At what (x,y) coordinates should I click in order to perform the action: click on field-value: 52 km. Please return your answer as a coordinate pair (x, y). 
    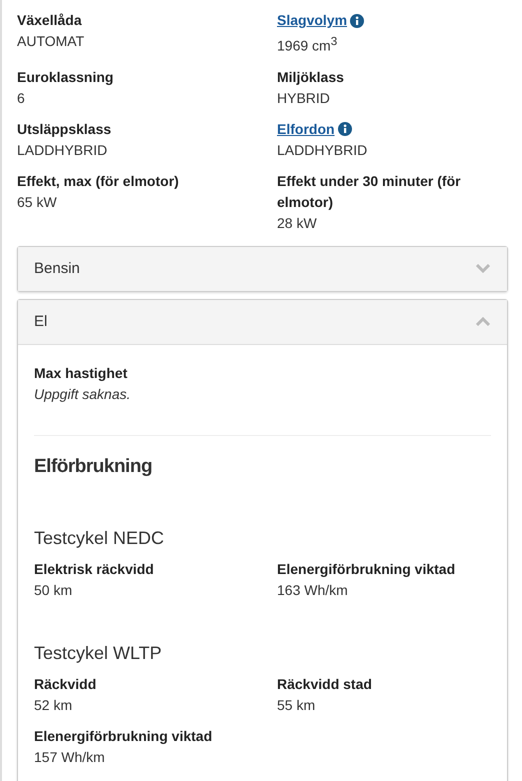
    Looking at the image, I should click on (54, 705).